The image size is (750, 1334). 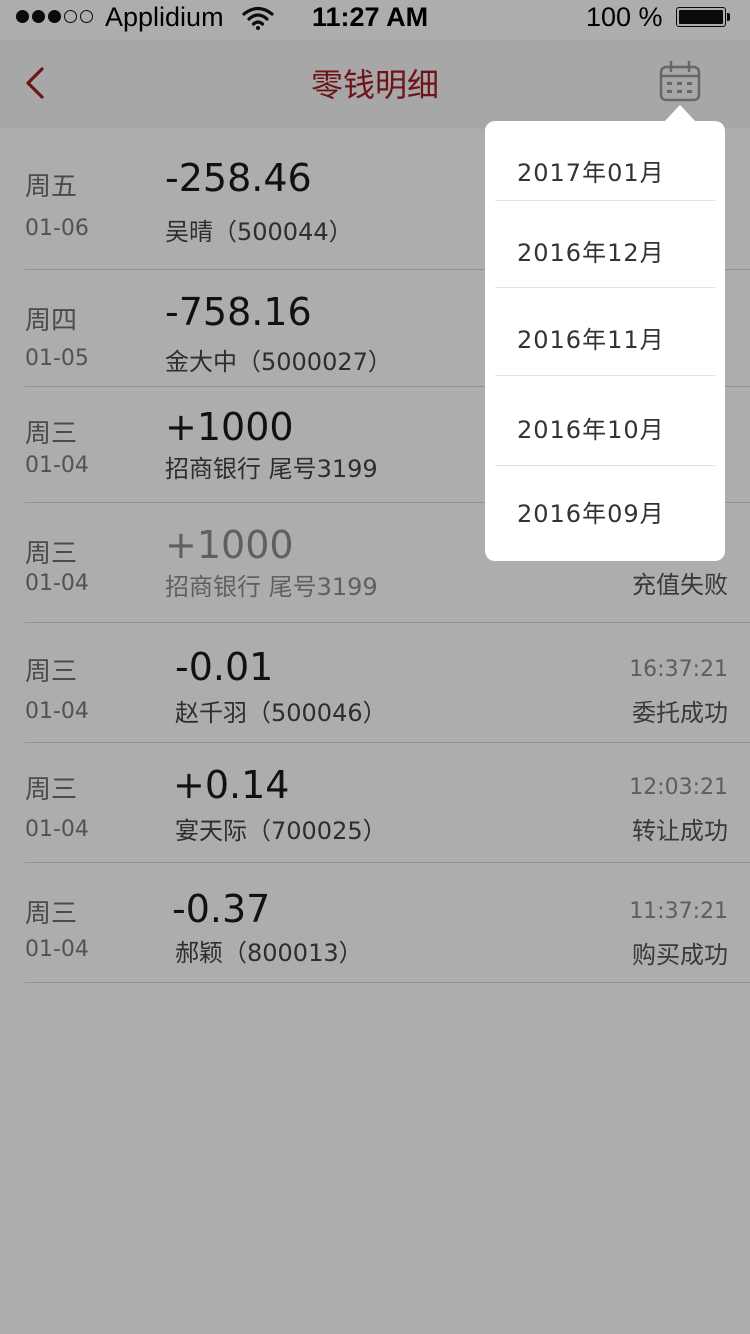 I want to click on dropdown-pointer, so click(x=680, y=113).